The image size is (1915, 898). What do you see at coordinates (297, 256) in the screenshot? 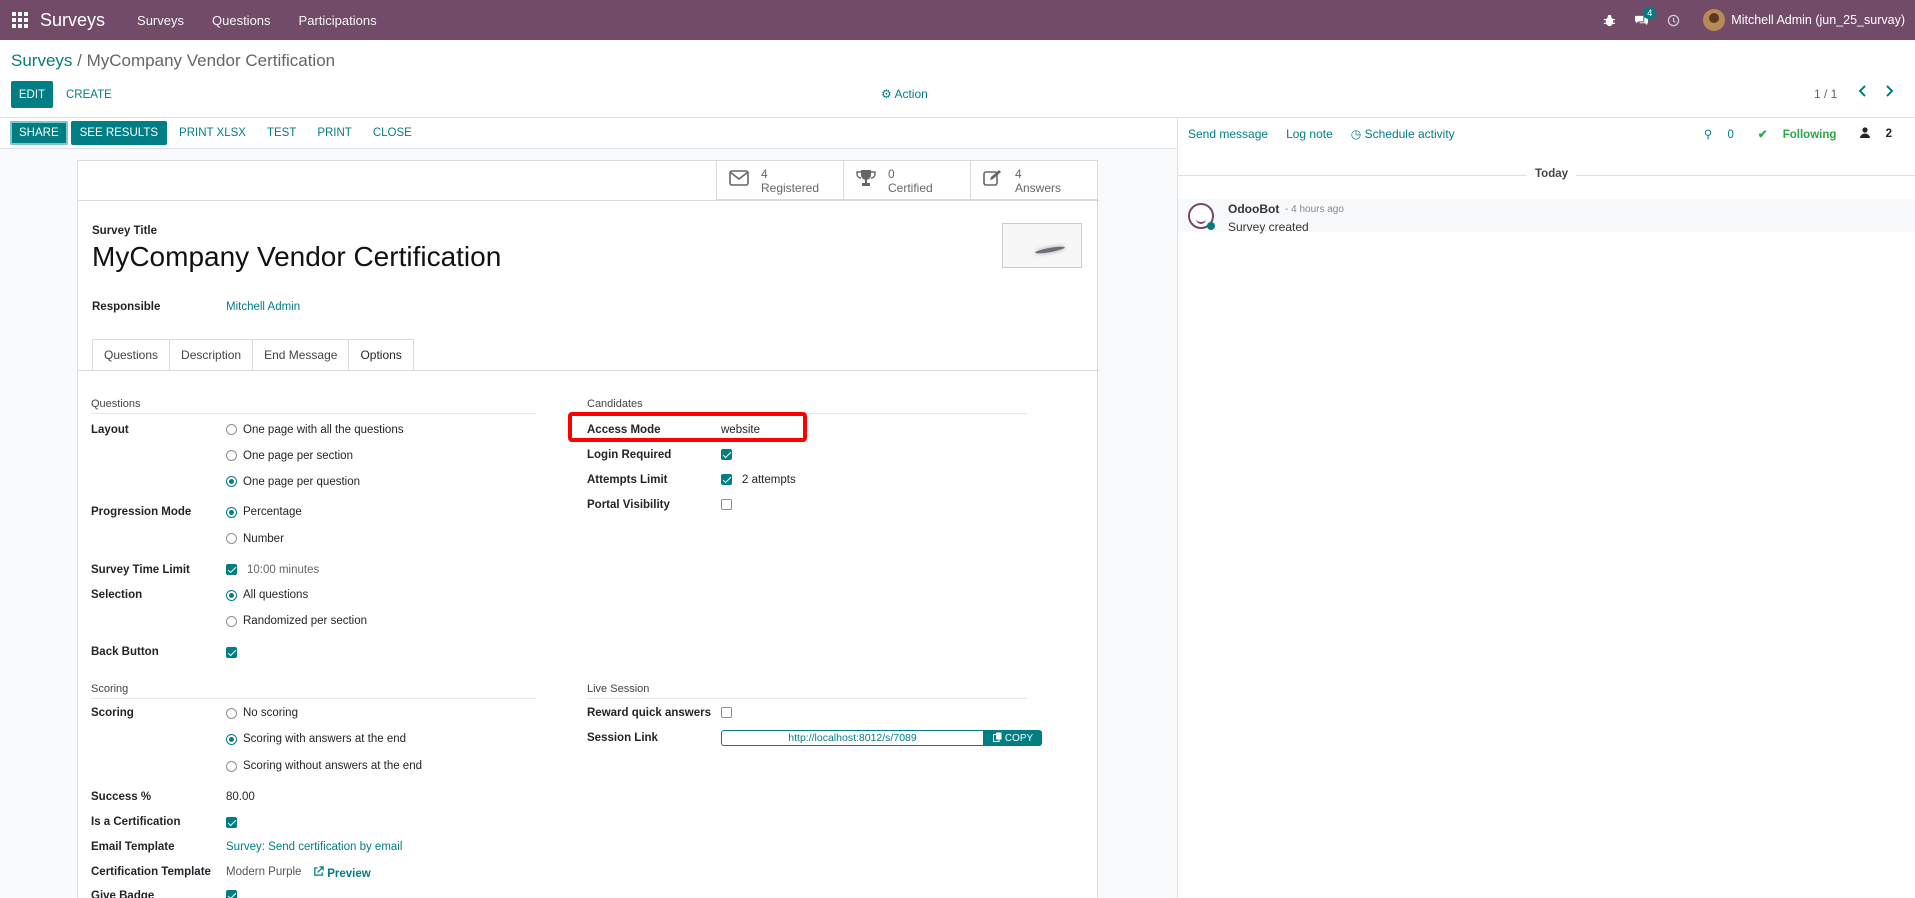
I see `survey-title: MyCompany Vendor Certification` at bounding box center [297, 256].